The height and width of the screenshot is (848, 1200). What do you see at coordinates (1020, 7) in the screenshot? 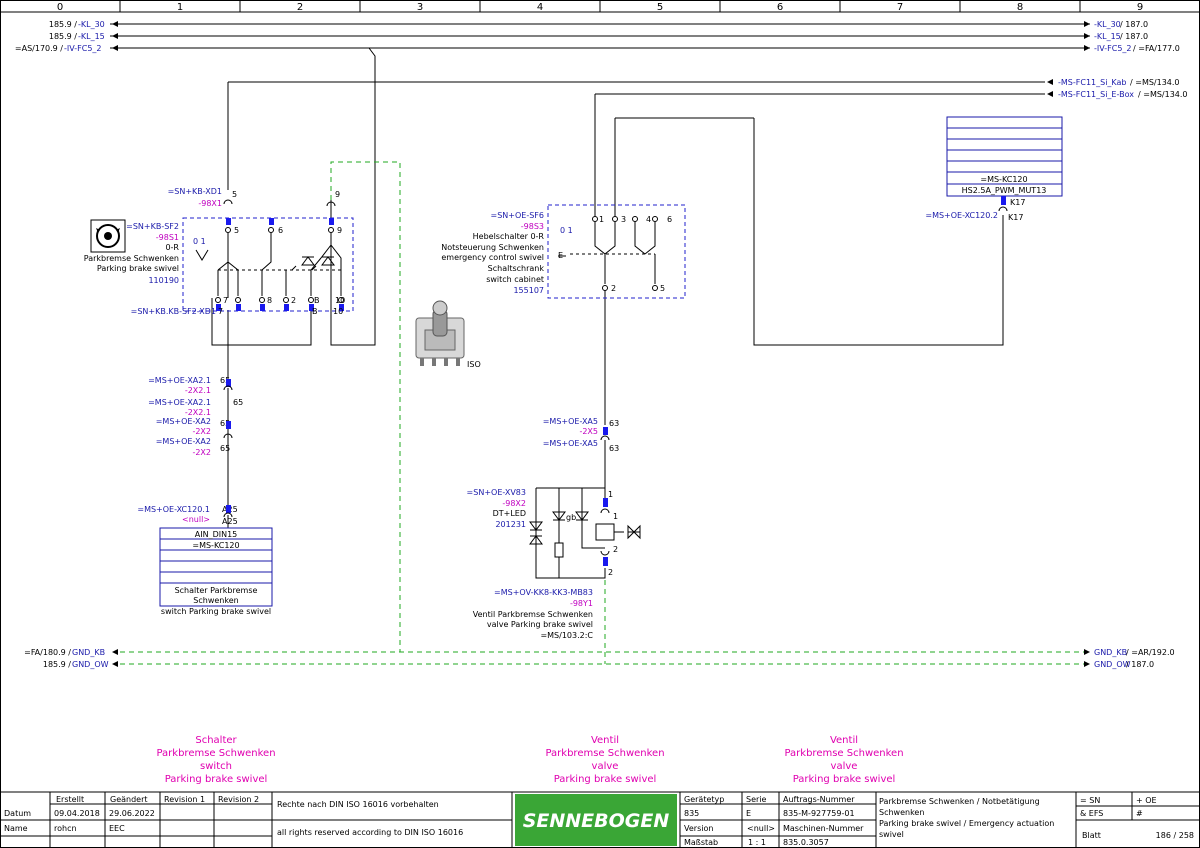
I see `column-number: 8` at bounding box center [1020, 7].